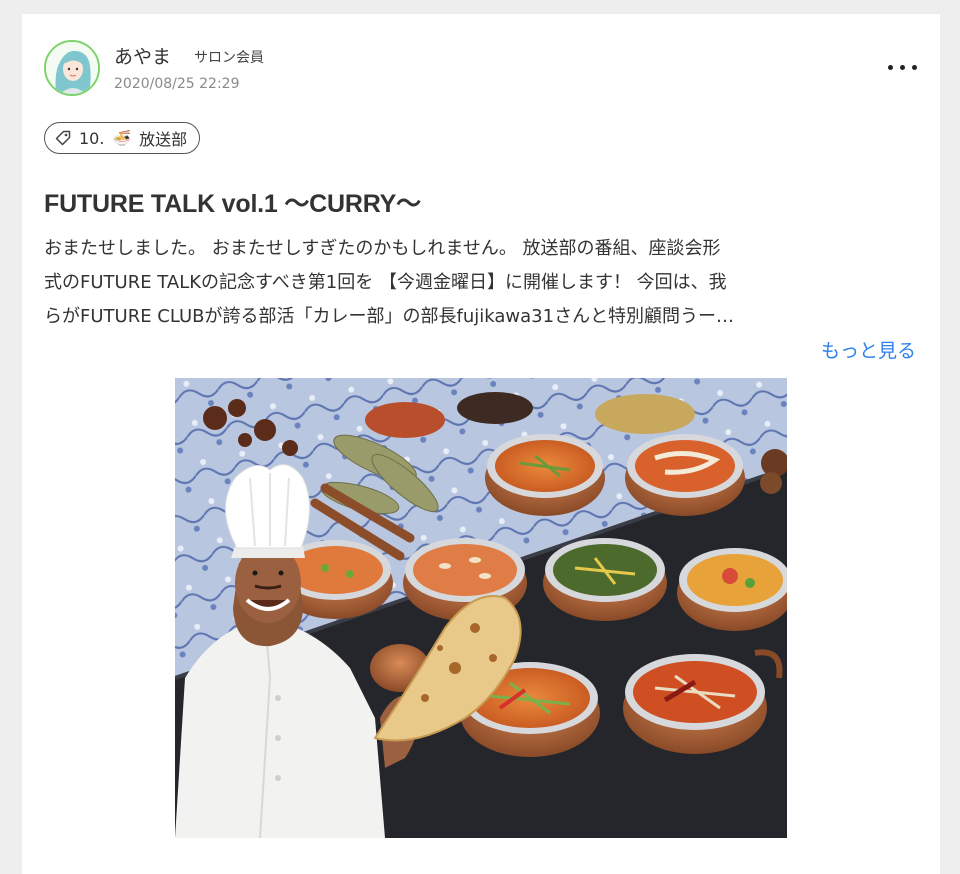  I want to click on tag-icon, so click(63, 138).